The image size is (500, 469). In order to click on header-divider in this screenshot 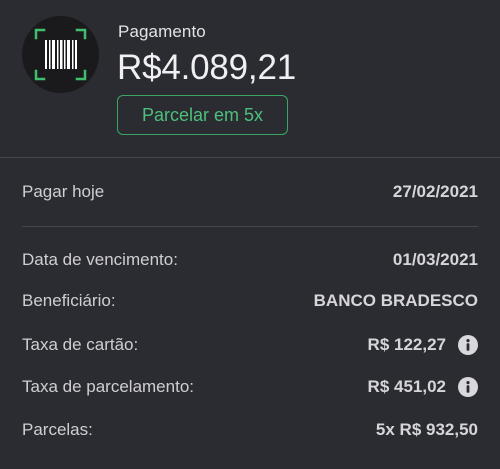, I will do `click(250, 157)`.